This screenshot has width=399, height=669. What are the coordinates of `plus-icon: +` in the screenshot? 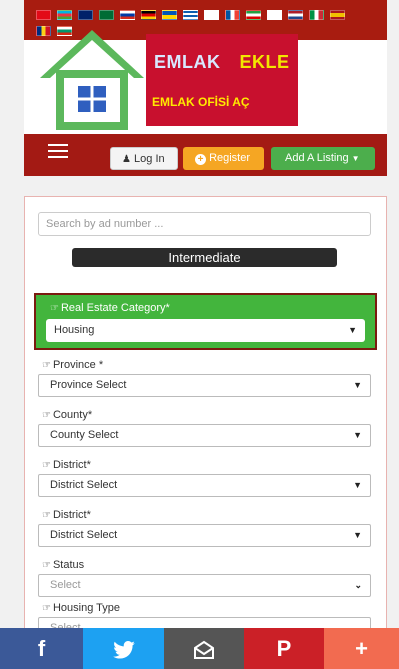 It's located at (361, 648).